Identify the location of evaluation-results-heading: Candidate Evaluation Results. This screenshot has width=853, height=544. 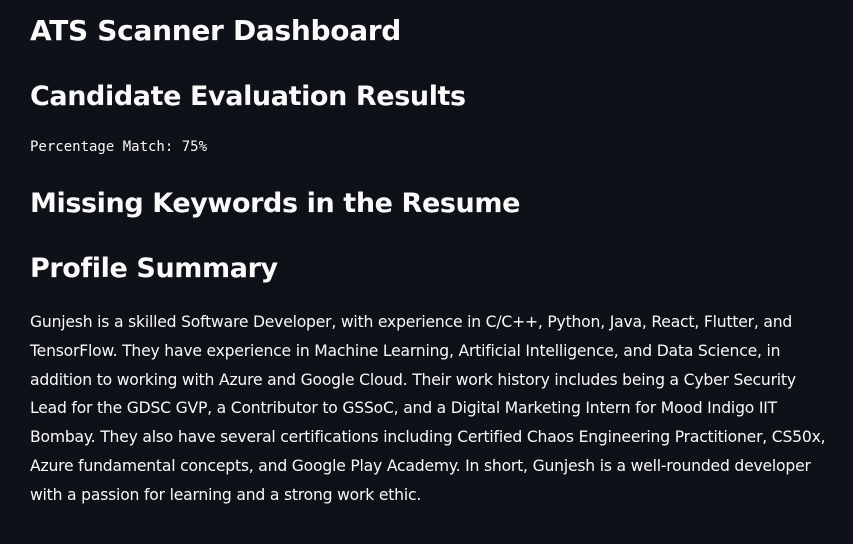
(248, 96).